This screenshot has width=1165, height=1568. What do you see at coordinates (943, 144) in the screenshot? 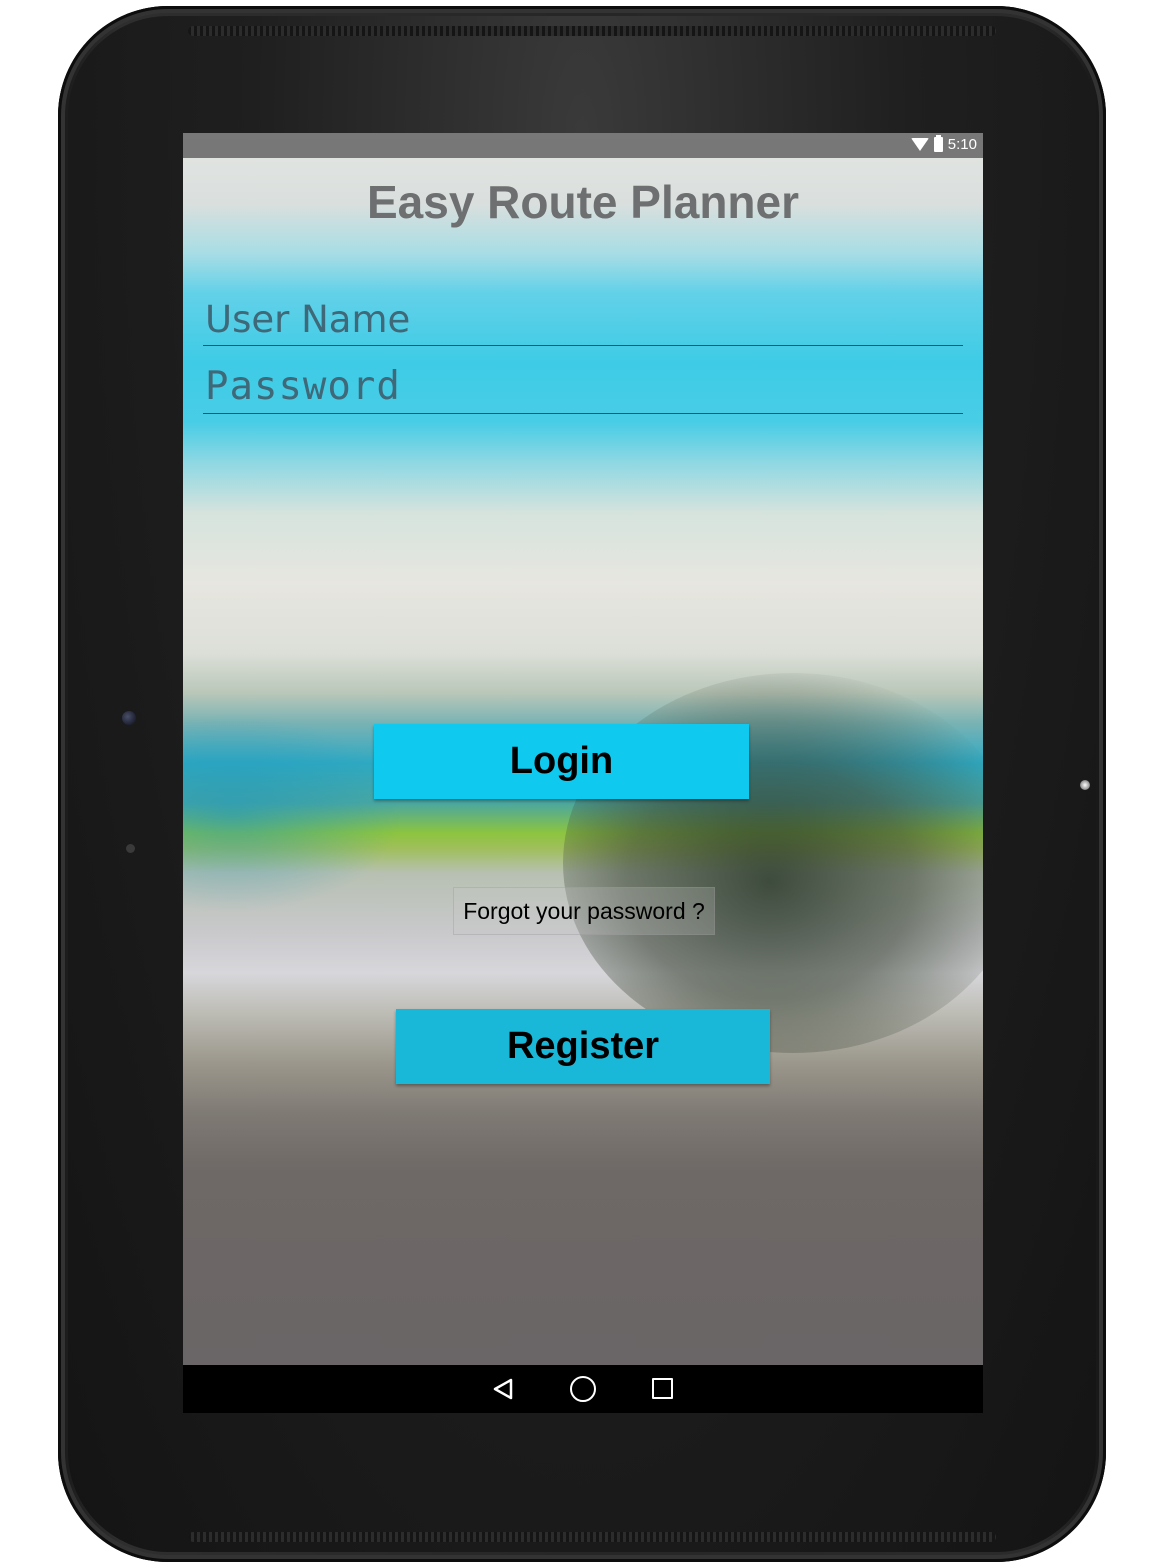
I see `status-icons: 5:10` at bounding box center [943, 144].